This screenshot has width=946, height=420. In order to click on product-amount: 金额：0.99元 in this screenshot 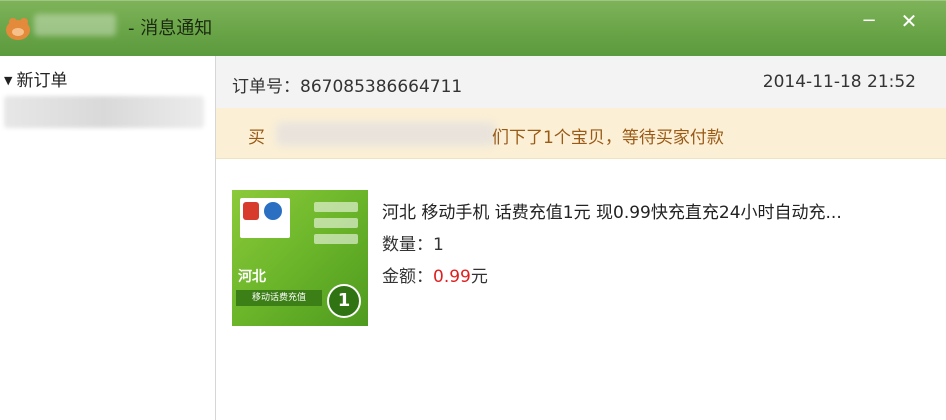, I will do `click(435, 274)`.